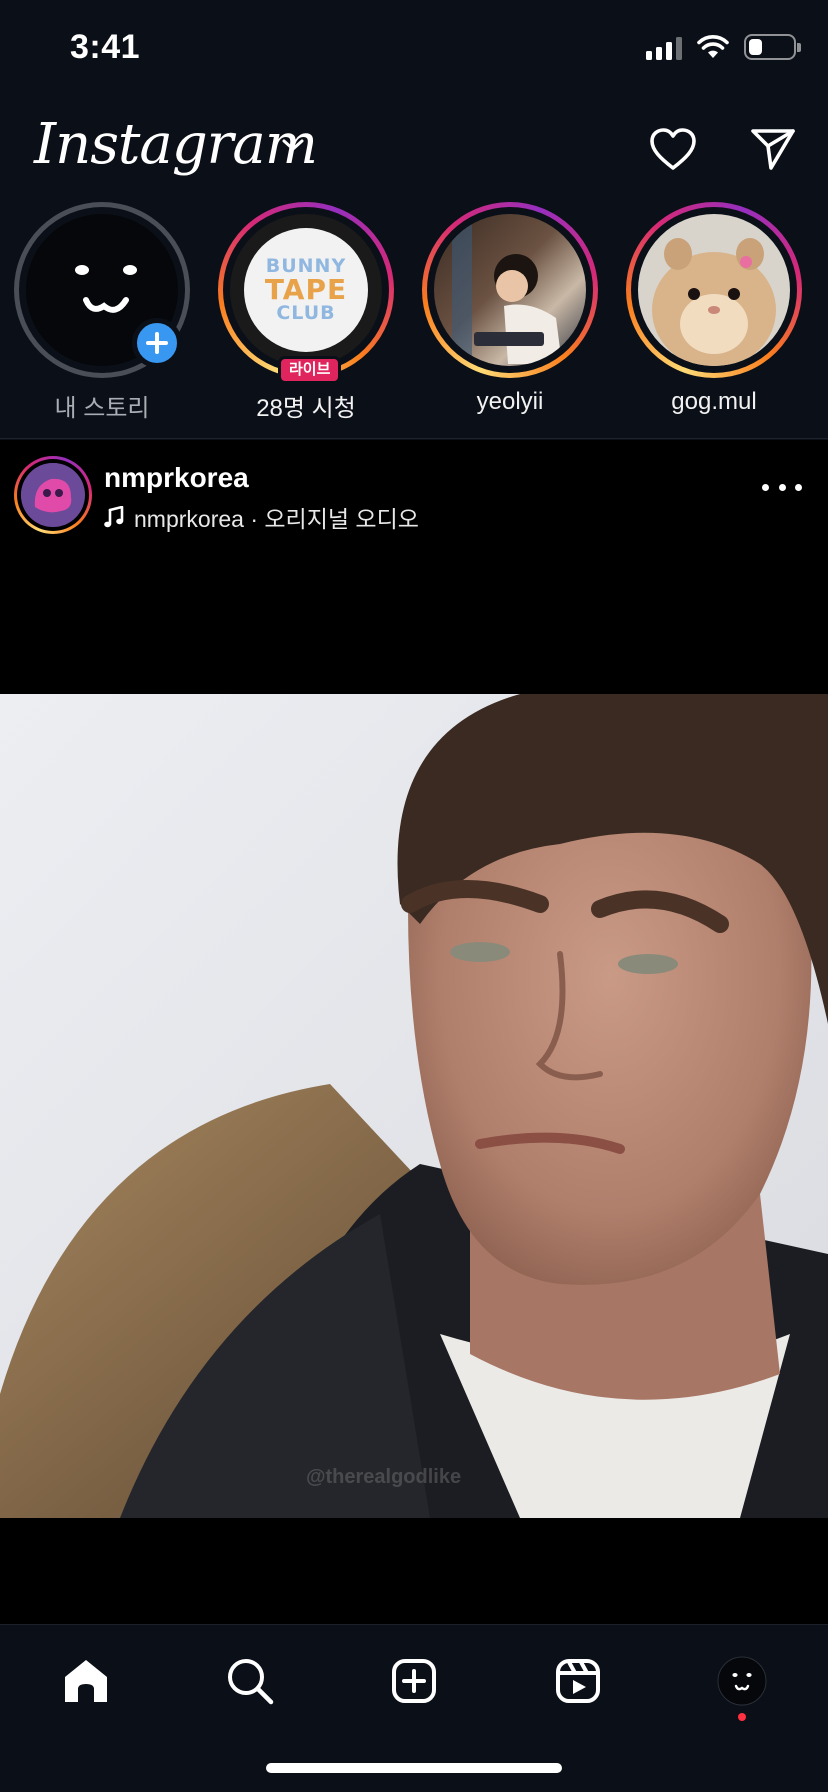 The width and height of the screenshot is (828, 1792). I want to click on post-username: nmprkorea, so click(176, 478).